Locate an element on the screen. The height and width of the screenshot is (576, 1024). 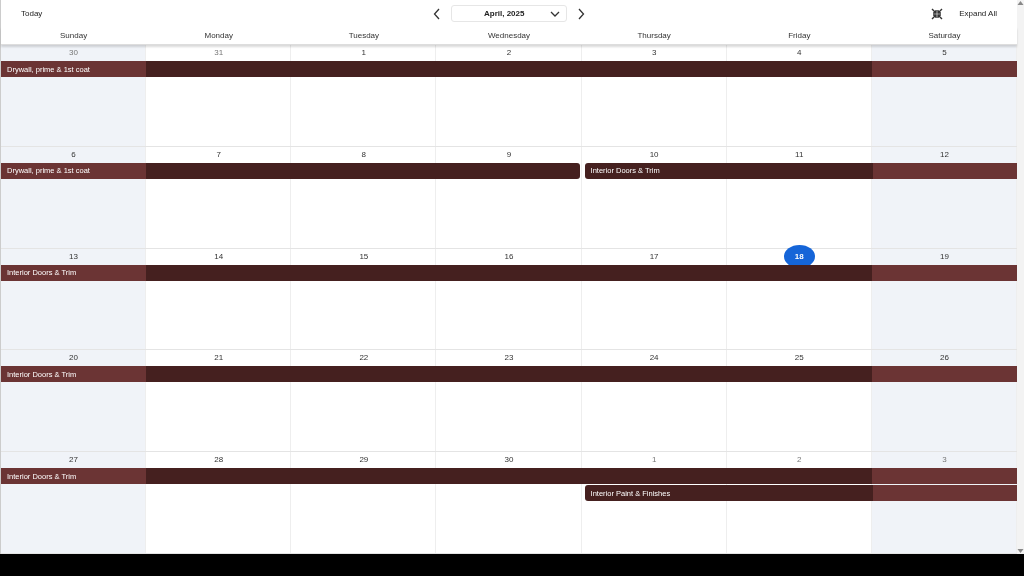
chevron-down-icon is located at coordinates (555, 13).